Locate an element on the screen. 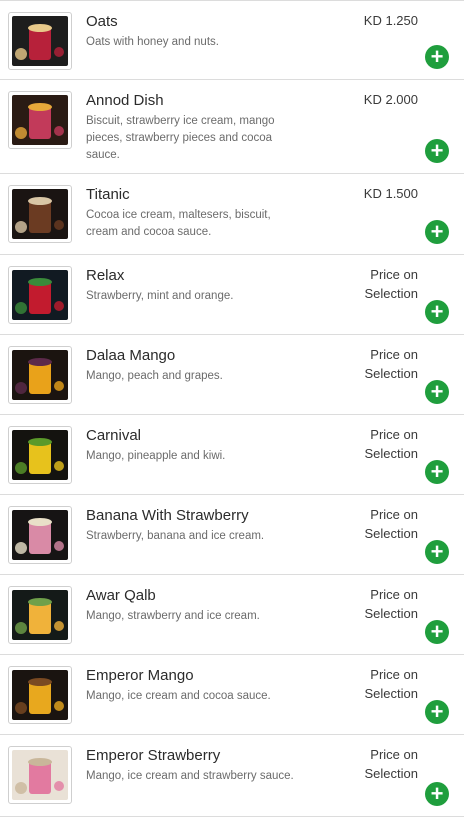 The height and width of the screenshot is (825, 464). item-price: KD 1.500 is located at coordinates (391, 193).